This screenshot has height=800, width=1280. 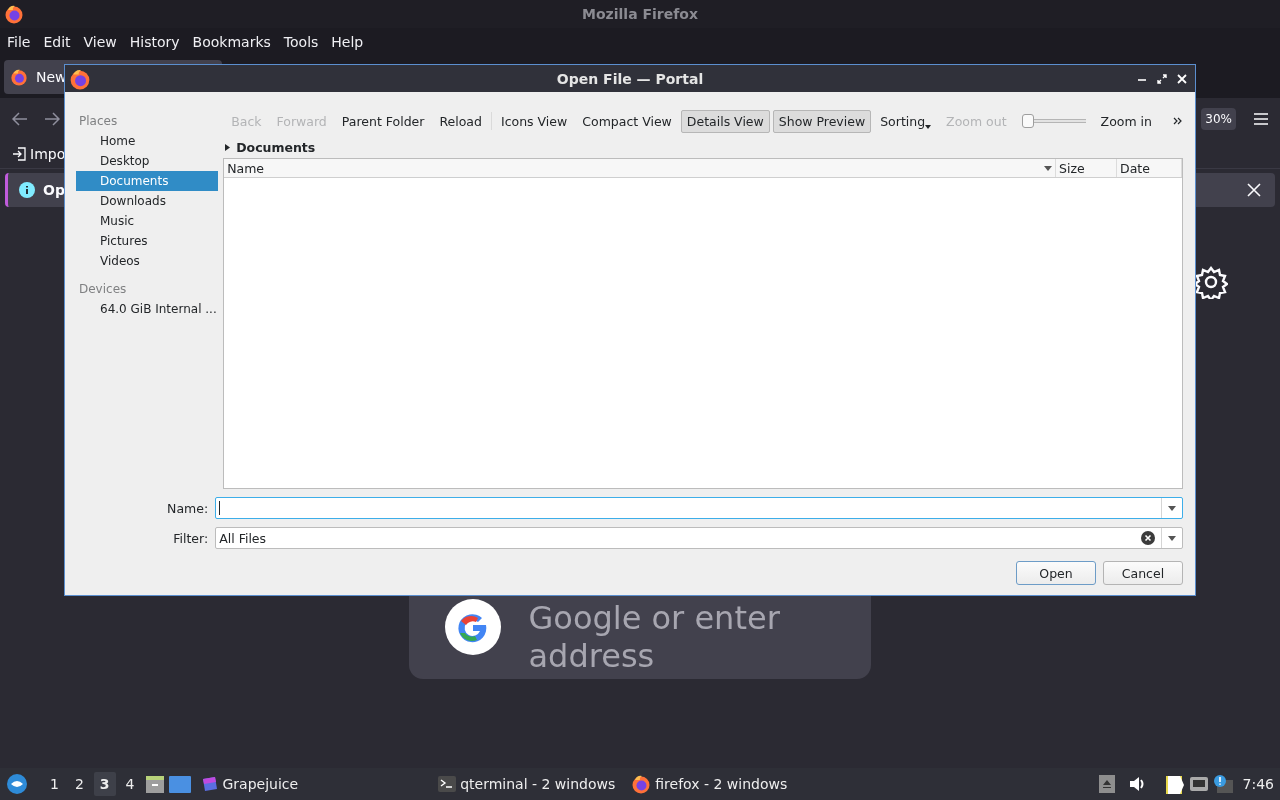 I want to click on sort-arrow-icon, so click(x=1048, y=168).